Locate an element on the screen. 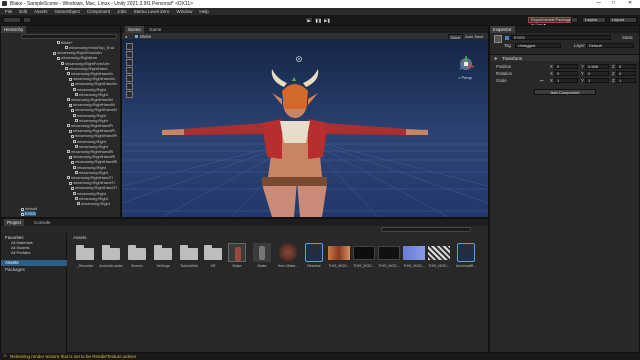 The width and height of the screenshot is (640, 360). asset-xr: XR is located at coordinates (213, 266).